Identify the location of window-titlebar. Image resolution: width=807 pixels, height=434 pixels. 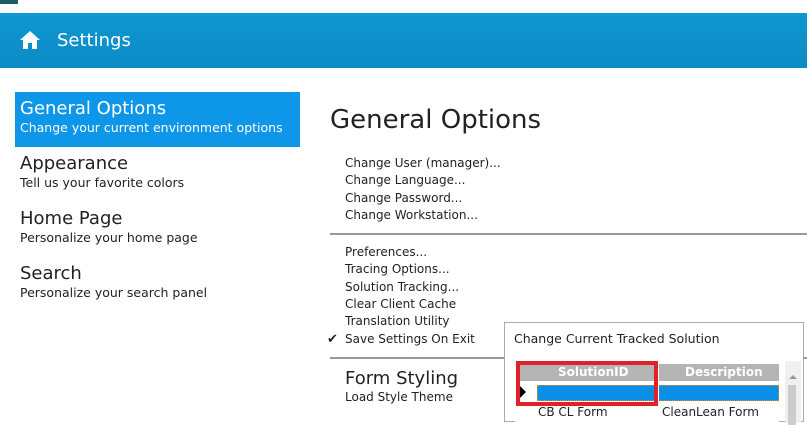
(403, 6).